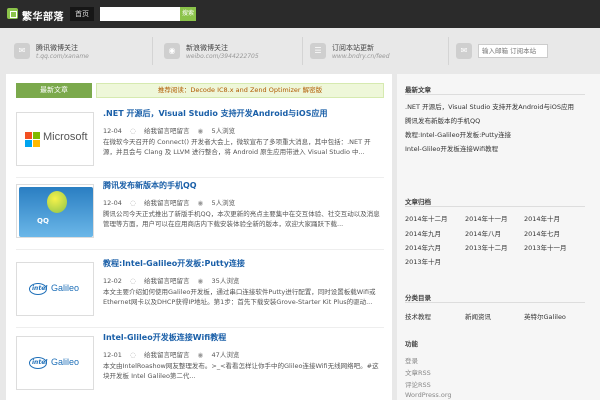 This screenshot has width=600, height=400. Describe the element at coordinates (28, 135) in the screenshot. I see `microsoft-logo-icon` at that location.